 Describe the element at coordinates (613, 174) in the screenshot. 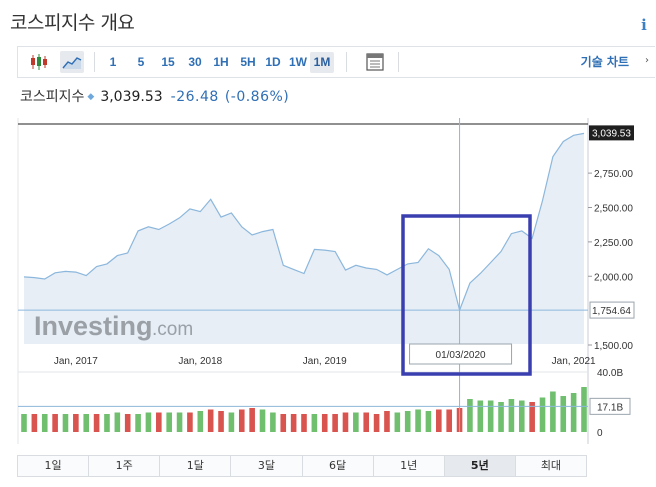

I see `y-tick-label: 2,750.00` at that location.